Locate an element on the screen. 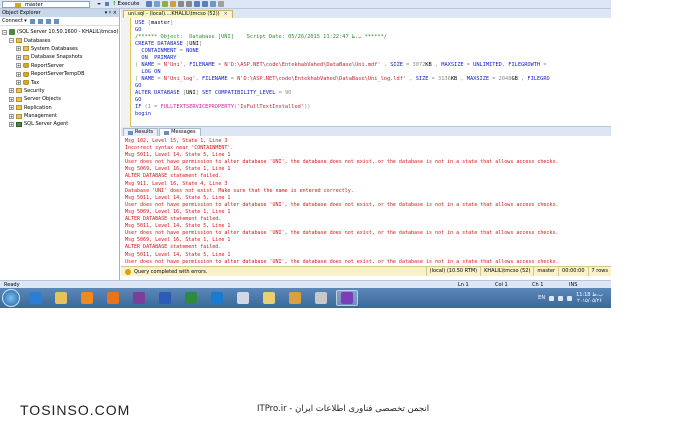 This screenshot has width=677, height=431. debug-icon is located at coordinates (107, 4).